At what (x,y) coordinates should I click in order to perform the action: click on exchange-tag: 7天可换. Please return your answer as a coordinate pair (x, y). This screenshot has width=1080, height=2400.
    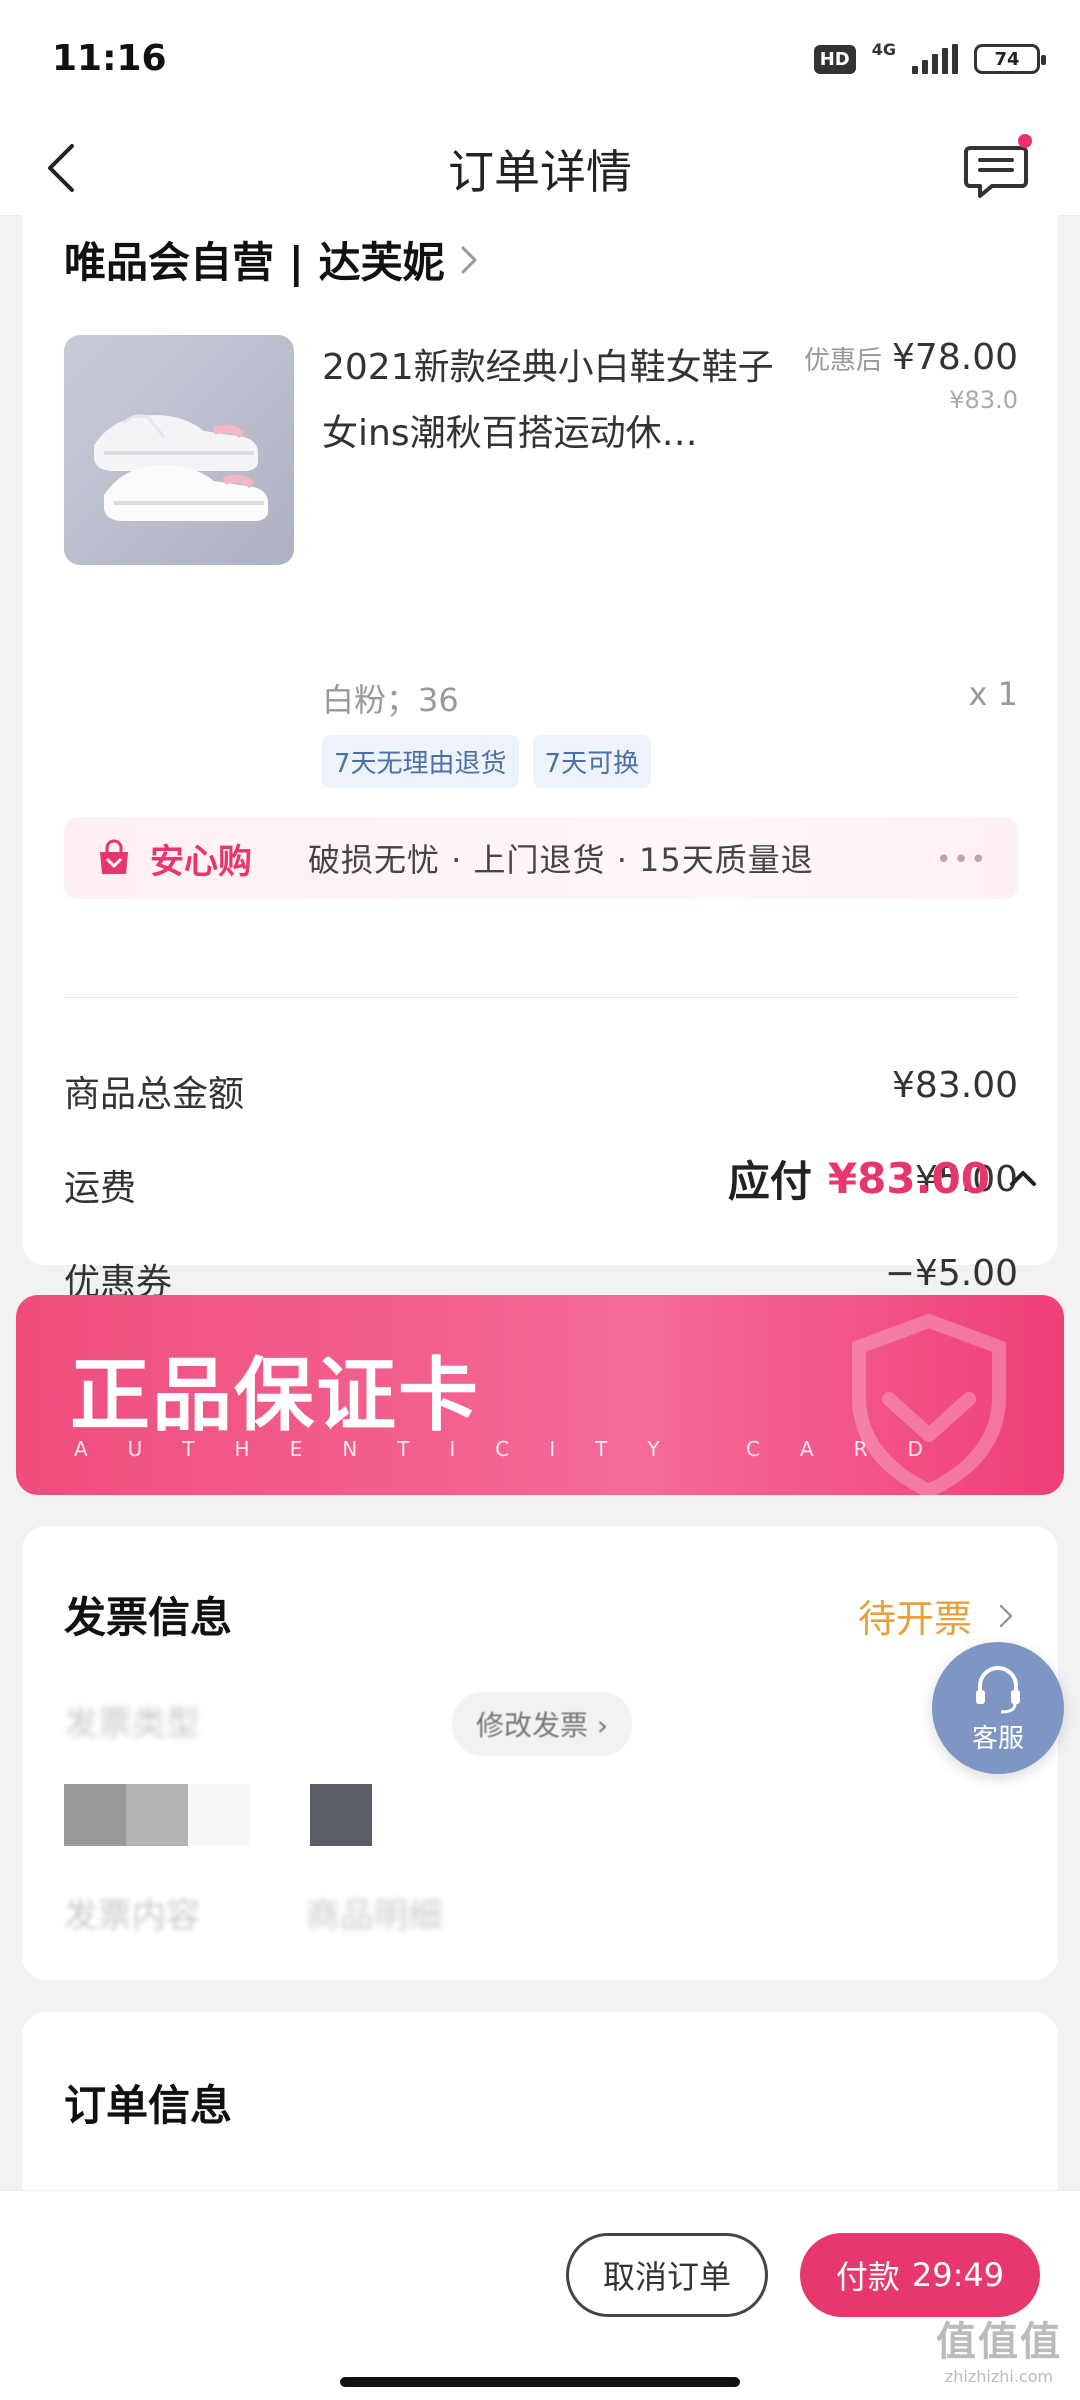
    Looking at the image, I should click on (592, 761).